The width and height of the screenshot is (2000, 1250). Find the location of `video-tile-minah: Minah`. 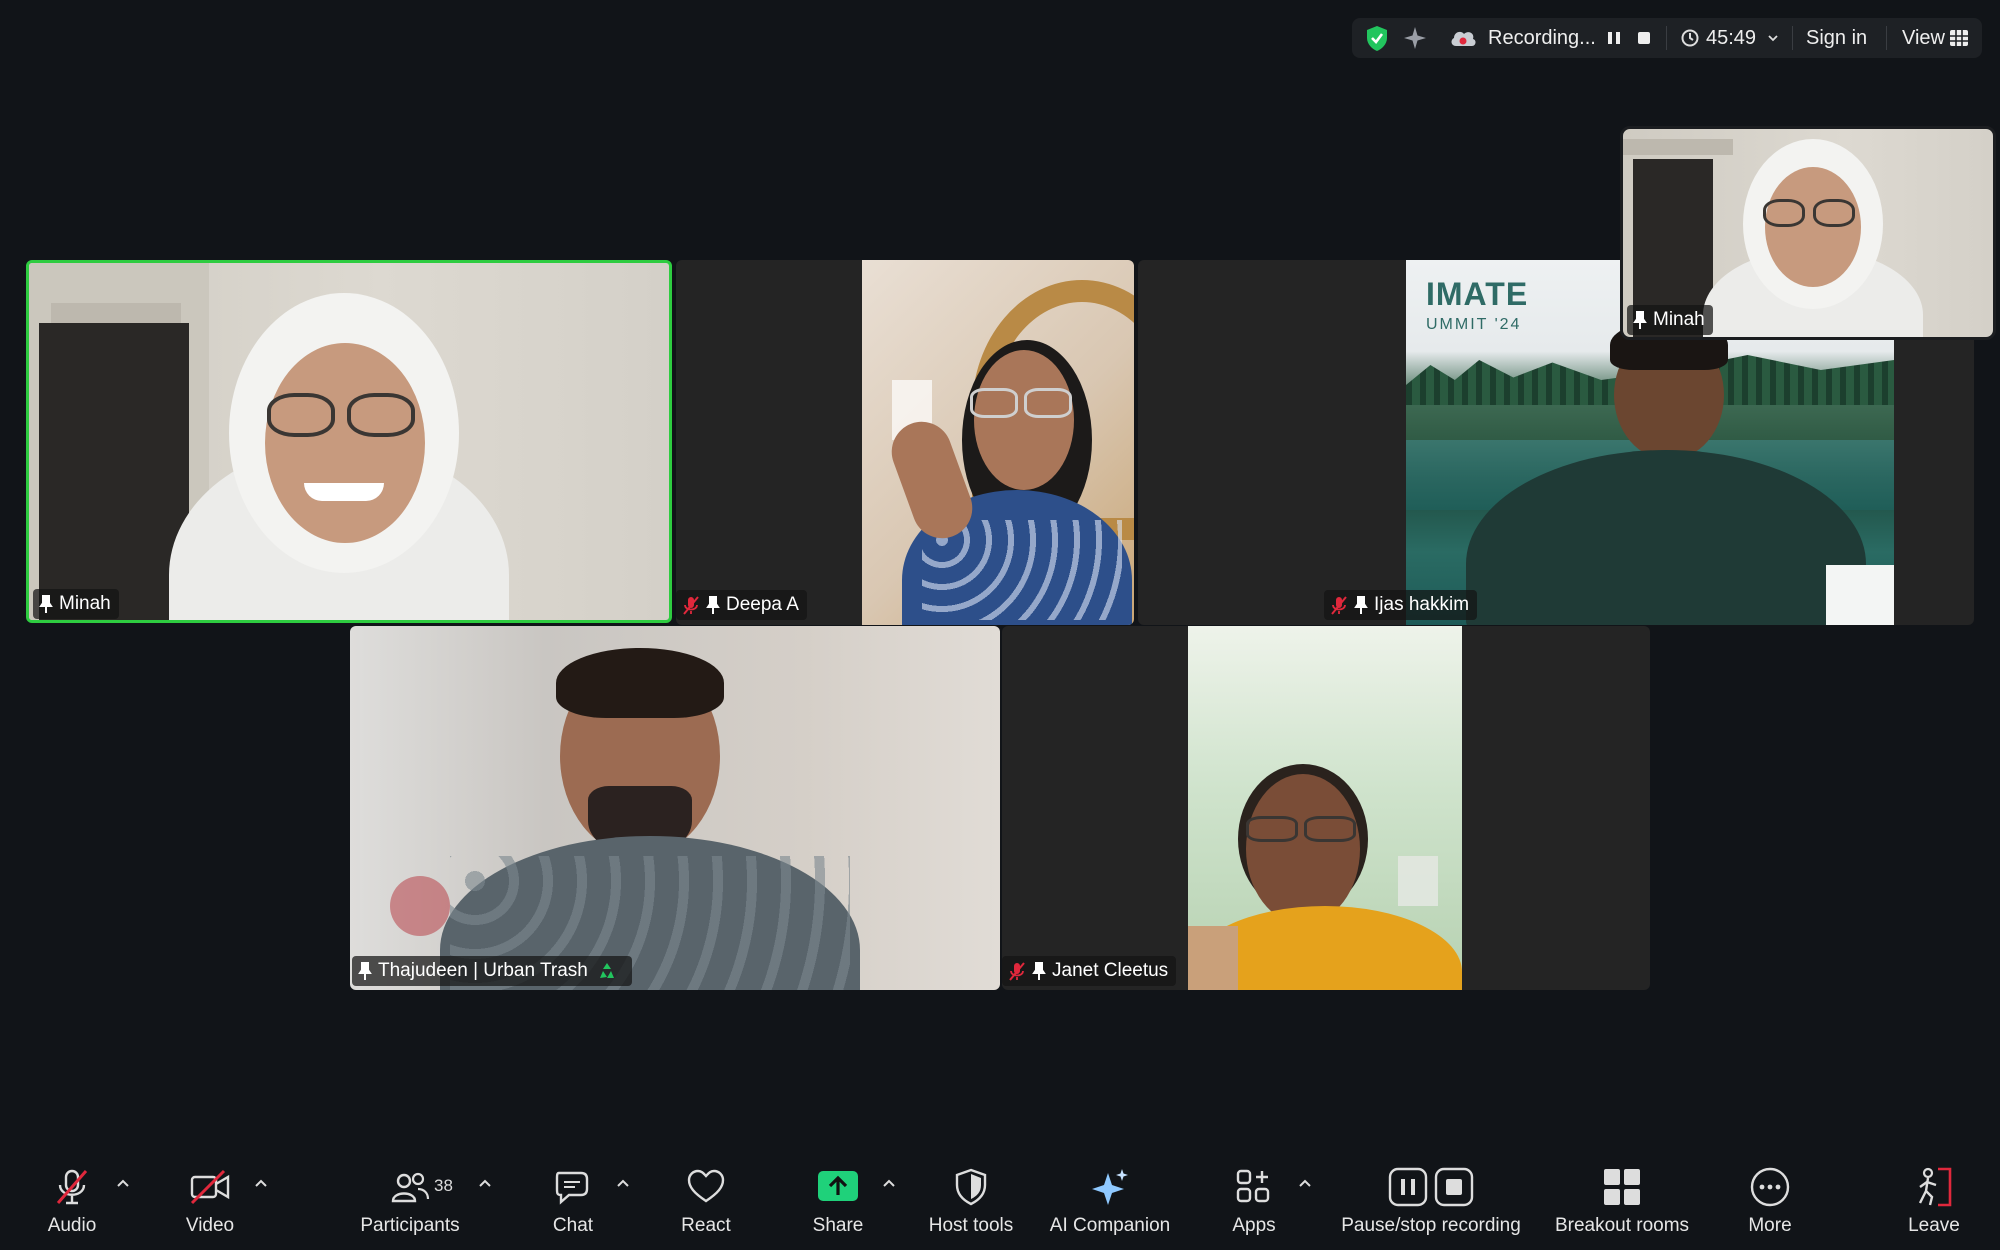

video-tile-minah: Minah is located at coordinates (349, 441).